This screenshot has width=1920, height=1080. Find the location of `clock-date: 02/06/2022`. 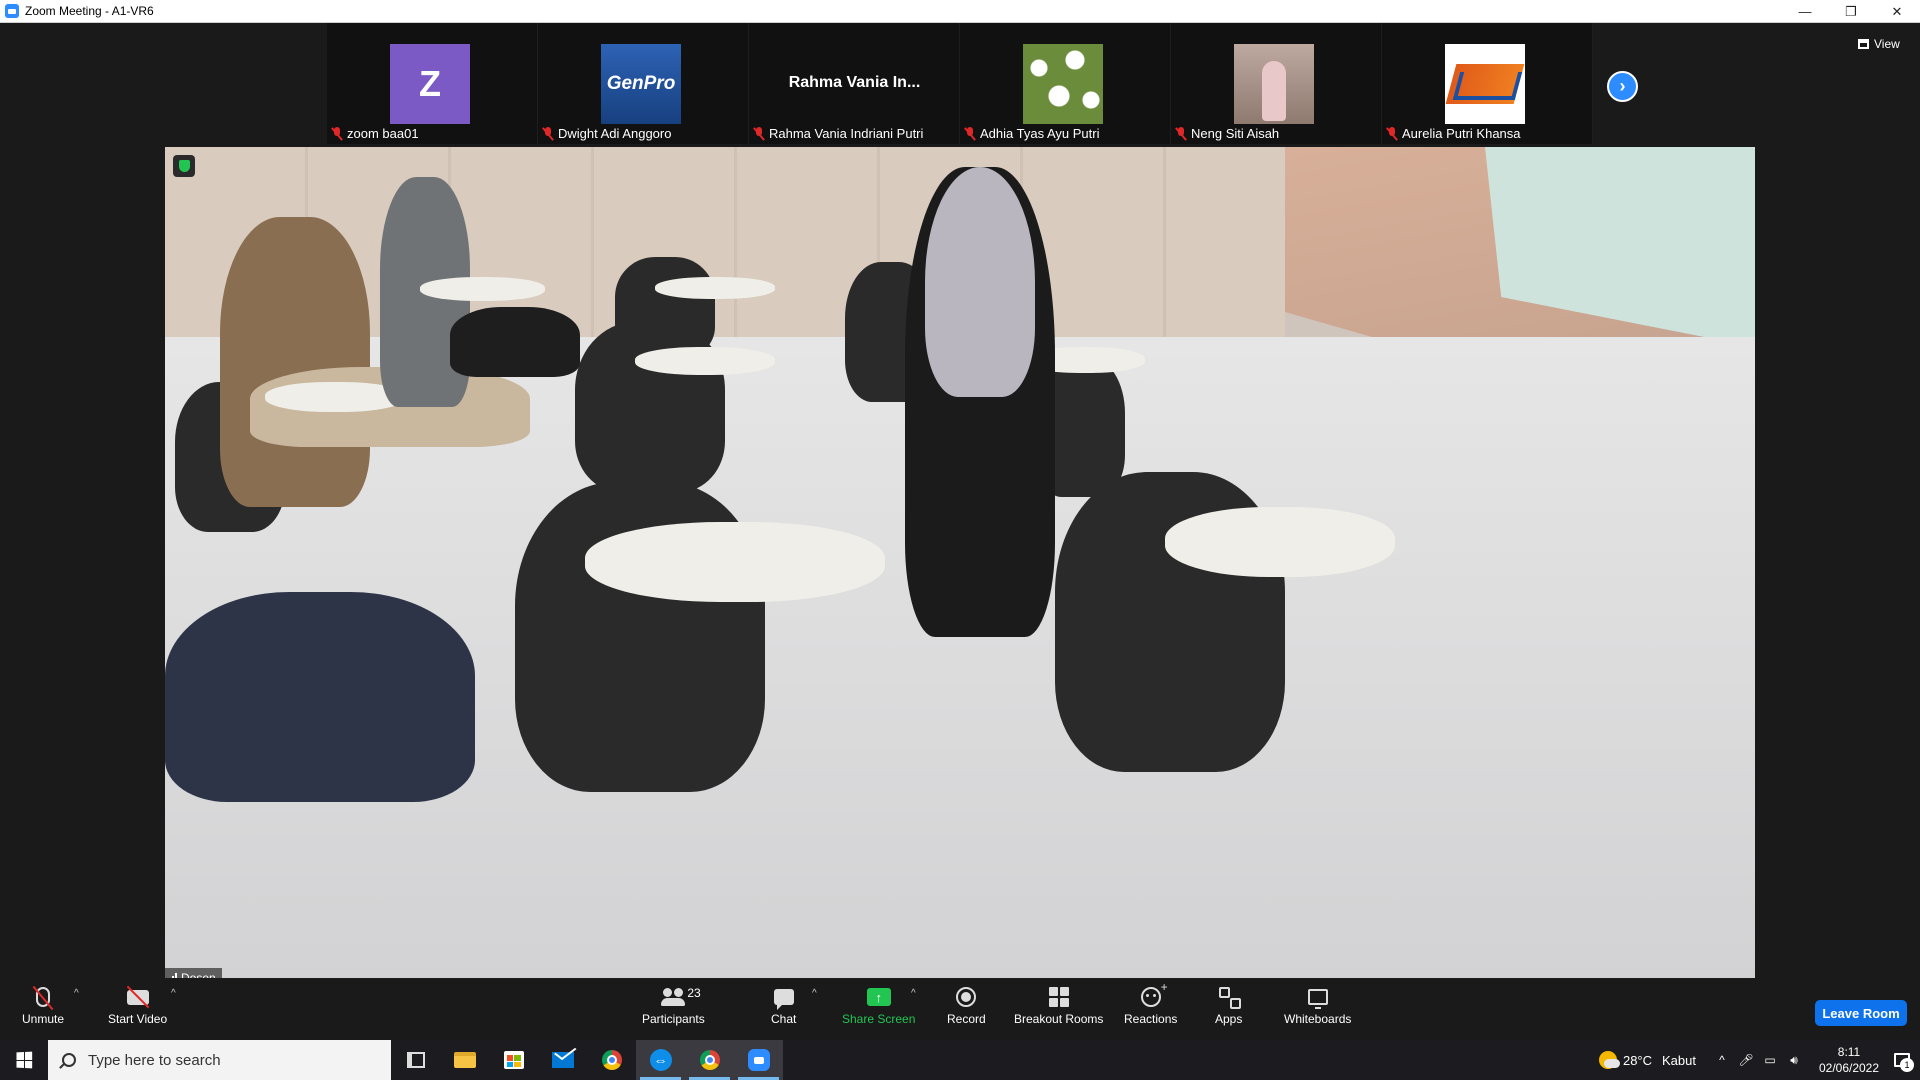

clock-date: 02/06/2022 is located at coordinates (1849, 1068).